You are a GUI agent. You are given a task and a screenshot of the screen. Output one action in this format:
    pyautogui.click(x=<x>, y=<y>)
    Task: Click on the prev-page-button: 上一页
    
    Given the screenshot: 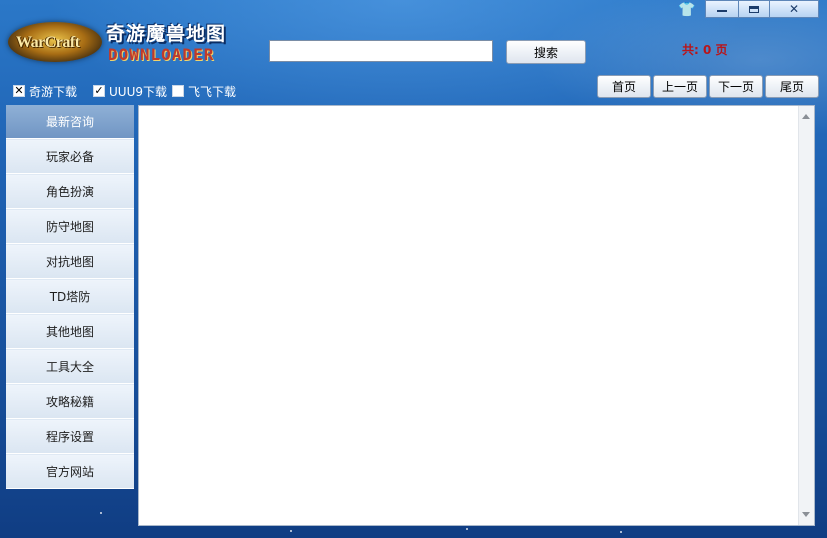 What is the action you would take?
    pyautogui.click(x=680, y=86)
    